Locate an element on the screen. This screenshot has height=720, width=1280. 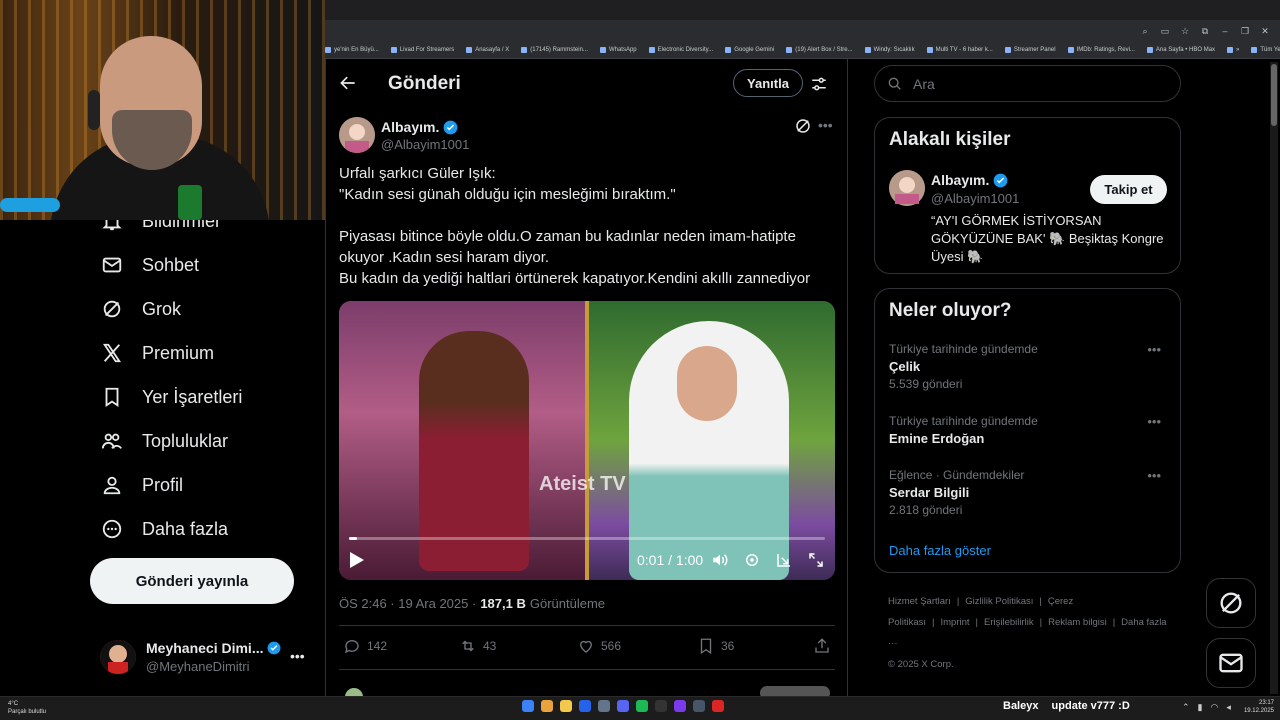
bookmark-item: Livad For Streamers is located at coordinates (422, 50).